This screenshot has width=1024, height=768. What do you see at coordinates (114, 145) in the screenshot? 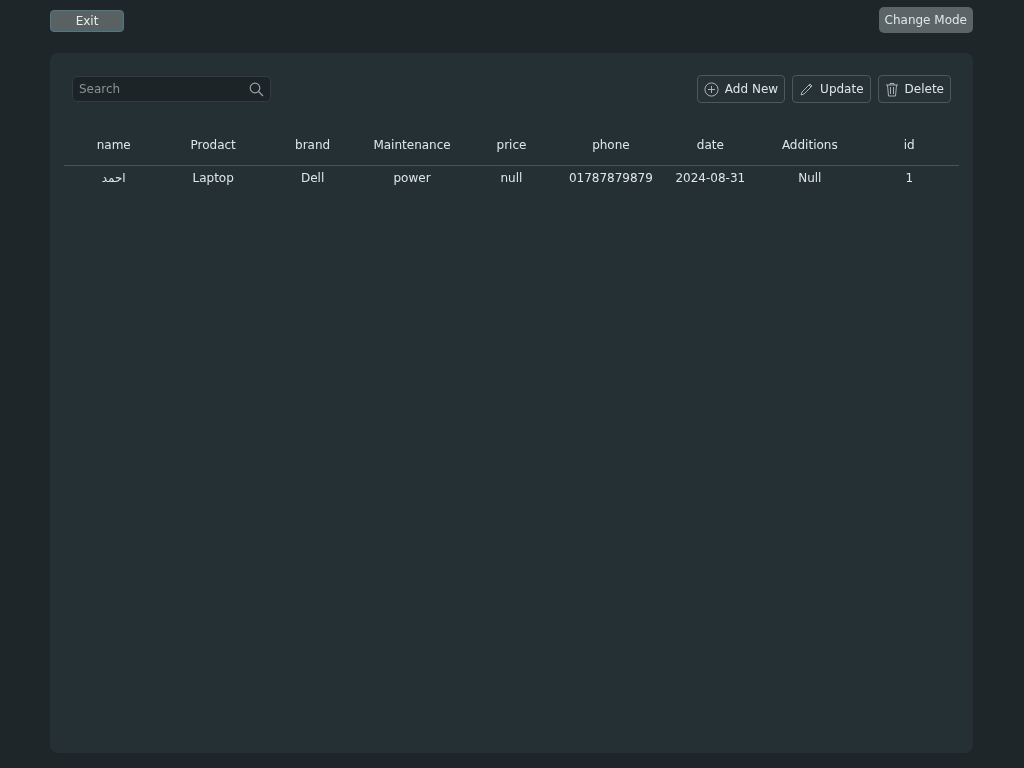
I see `column-header: name` at bounding box center [114, 145].